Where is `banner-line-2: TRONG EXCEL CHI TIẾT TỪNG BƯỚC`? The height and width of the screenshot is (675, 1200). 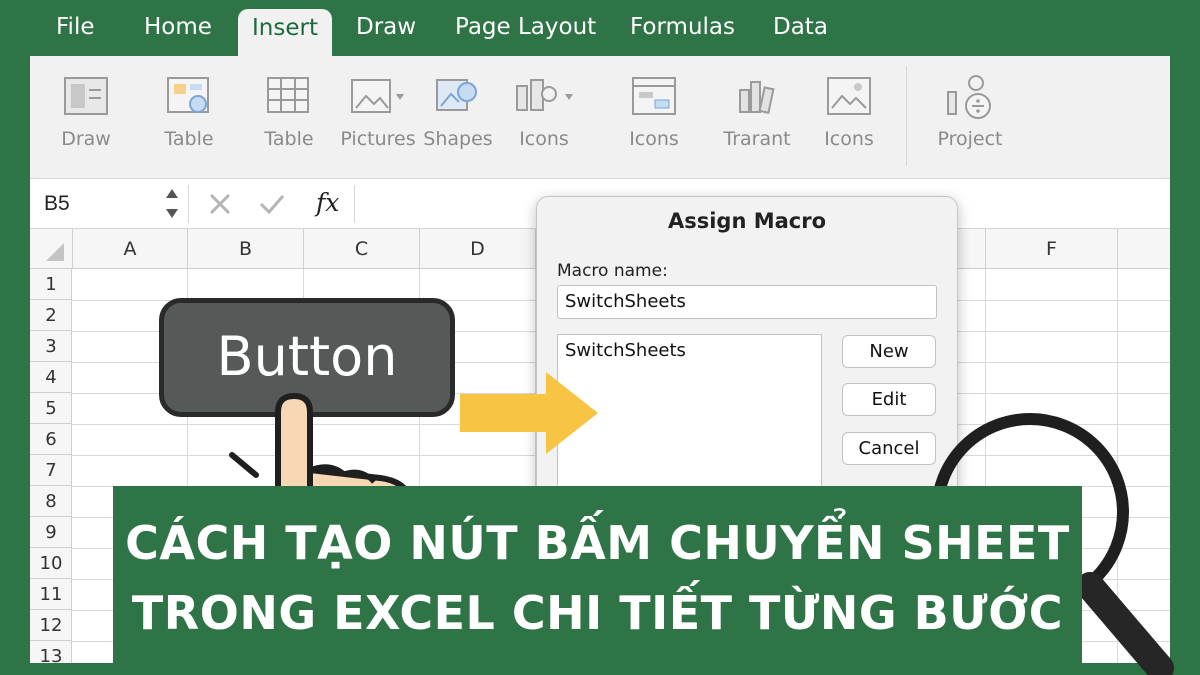 banner-line-2: TRONG EXCEL CHI TIẾT TỪNG BƯỚC is located at coordinates (597, 613).